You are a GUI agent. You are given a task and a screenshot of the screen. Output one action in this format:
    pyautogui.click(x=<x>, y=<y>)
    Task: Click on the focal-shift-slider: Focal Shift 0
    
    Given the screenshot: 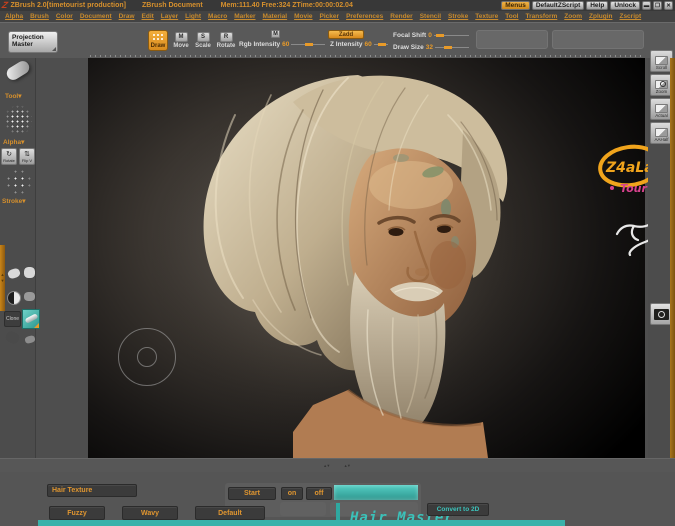 What is the action you would take?
    pyautogui.click(x=431, y=35)
    